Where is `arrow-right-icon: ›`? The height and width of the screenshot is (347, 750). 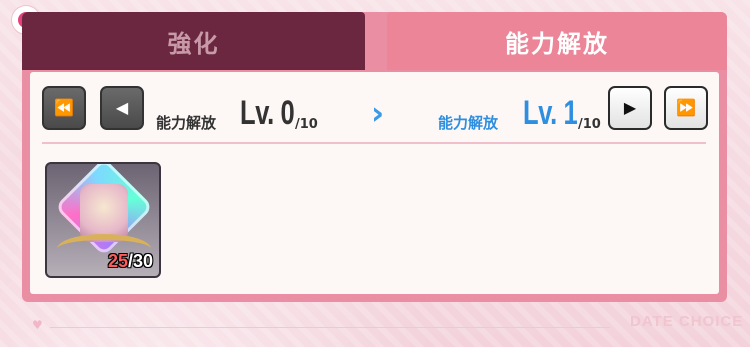 arrow-right-icon: › is located at coordinates (378, 113).